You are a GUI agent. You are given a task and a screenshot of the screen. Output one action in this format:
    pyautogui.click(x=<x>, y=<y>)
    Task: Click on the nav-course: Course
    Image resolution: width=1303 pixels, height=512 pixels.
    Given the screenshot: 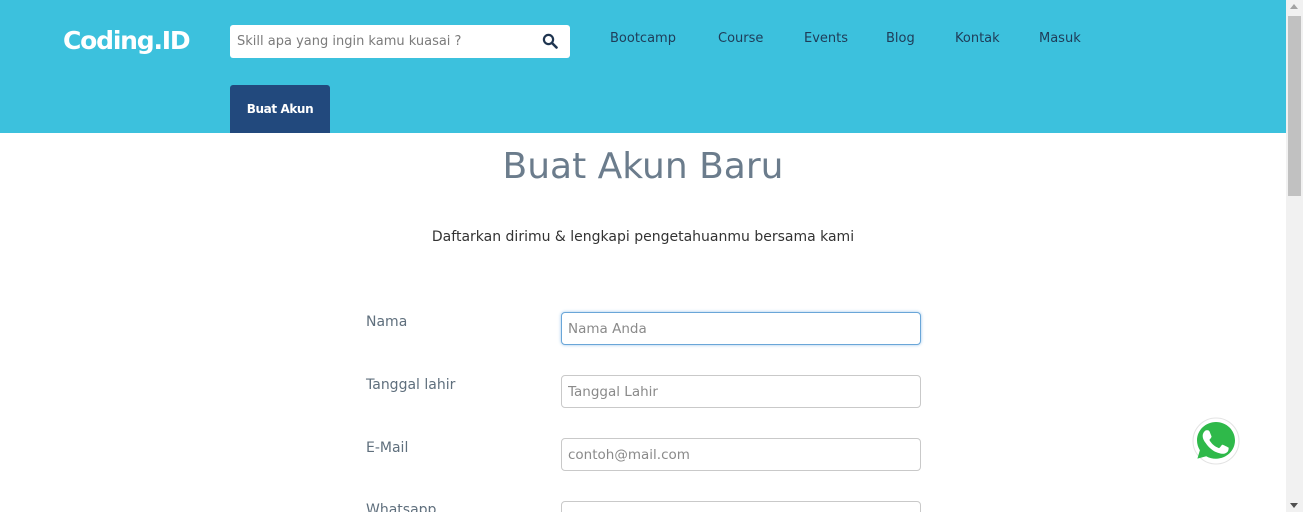 What is the action you would take?
    pyautogui.click(x=740, y=38)
    